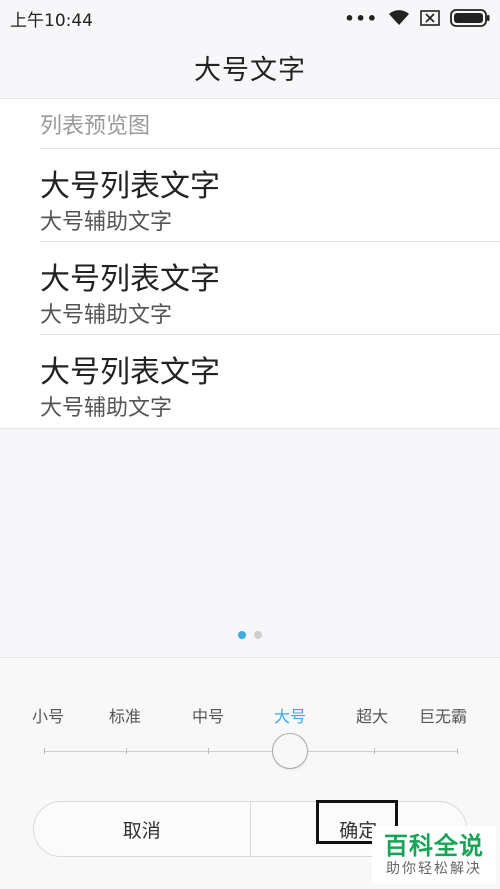 The image size is (500, 889). Describe the element at coordinates (251, 751) in the screenshot. I see `font-size-slider` at that location.